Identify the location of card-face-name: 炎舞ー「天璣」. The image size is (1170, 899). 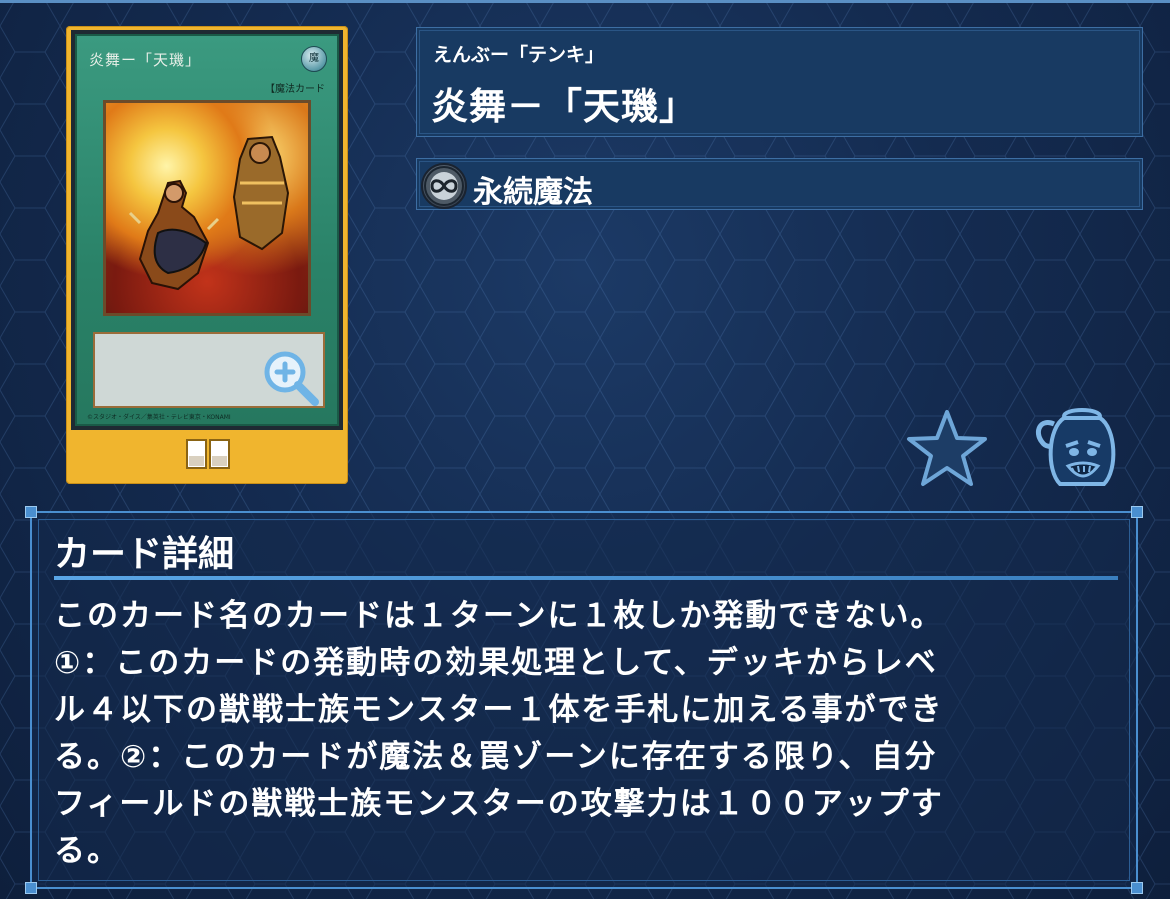
(145, 60).